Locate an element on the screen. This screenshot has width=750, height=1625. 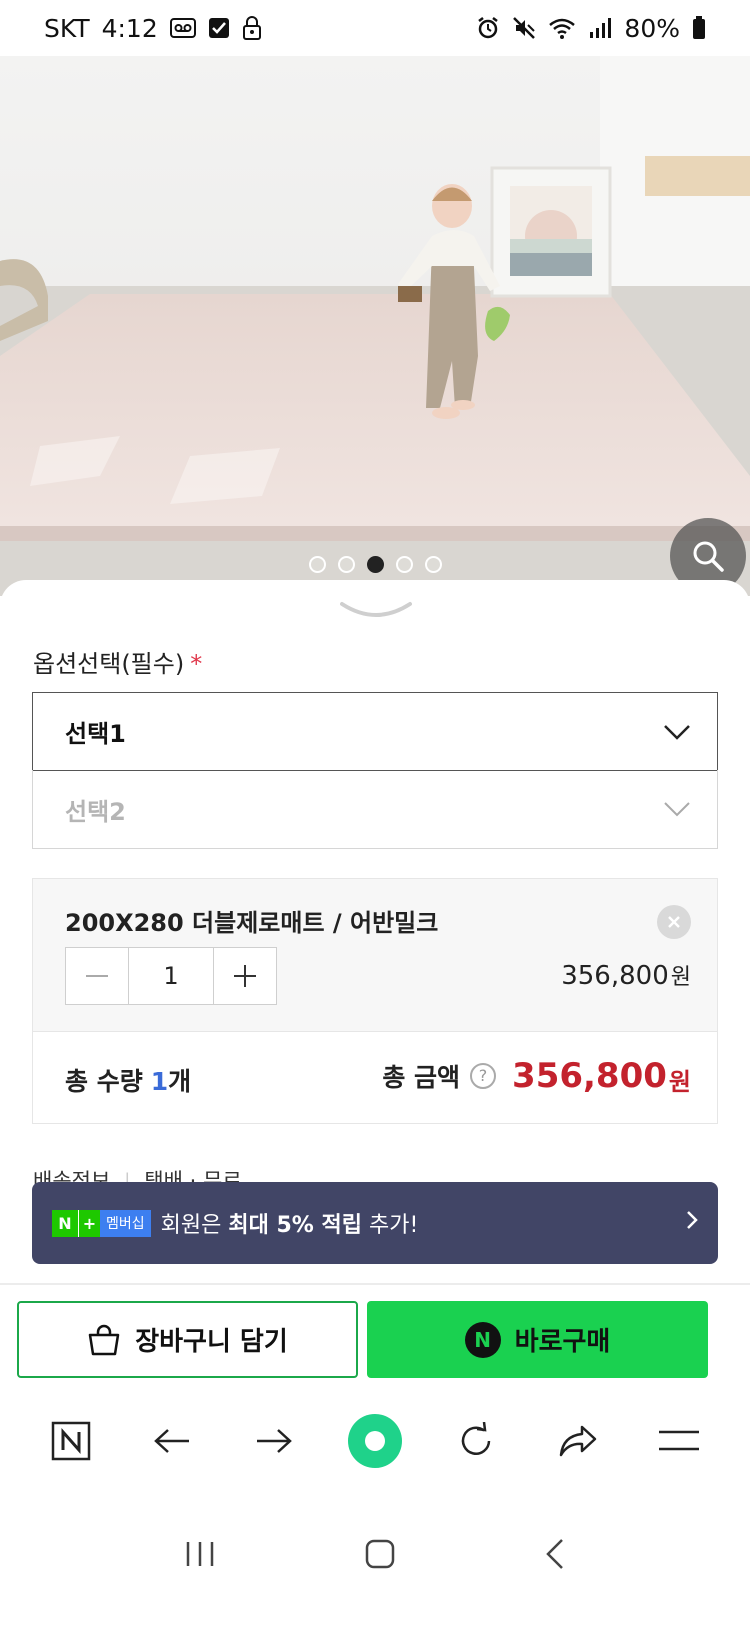
mute-icon is located at coordinates (524, 28).